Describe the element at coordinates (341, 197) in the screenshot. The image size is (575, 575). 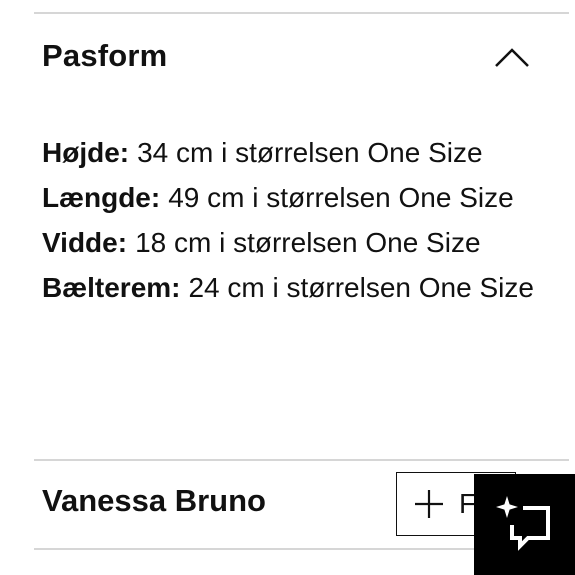
I see `spec-value: 49 cm i størrelsen One Size` at that location.